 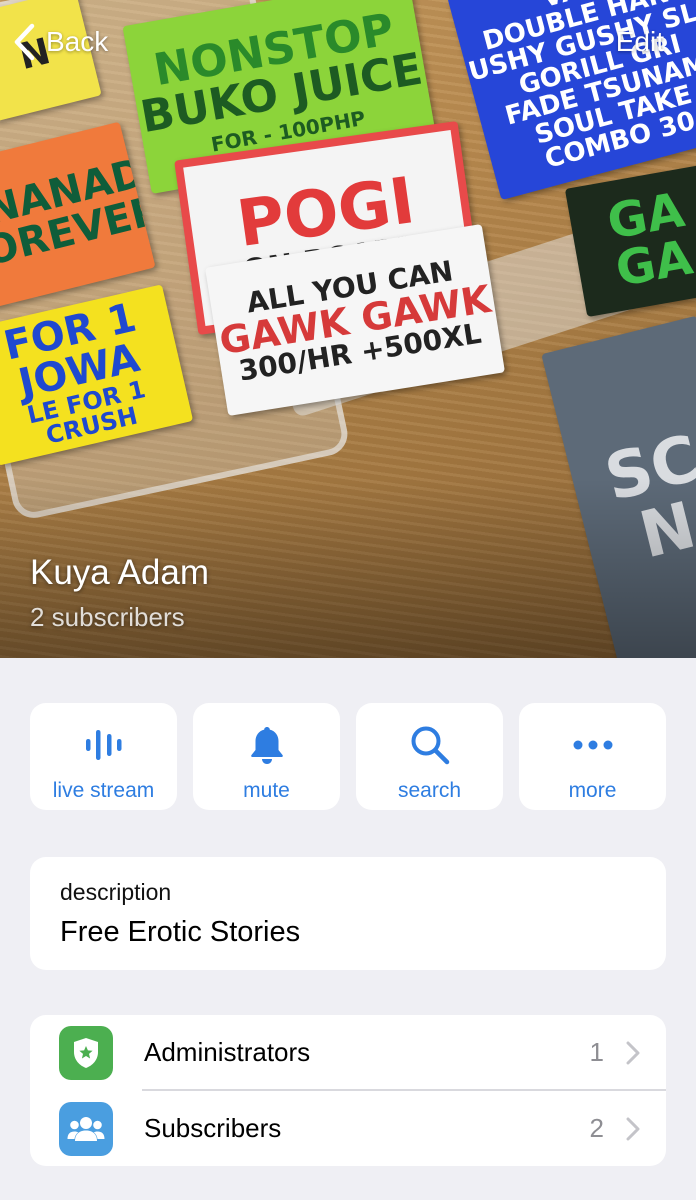 I want to click on sticker-dark: GA GA, so click(x=630, y=240).